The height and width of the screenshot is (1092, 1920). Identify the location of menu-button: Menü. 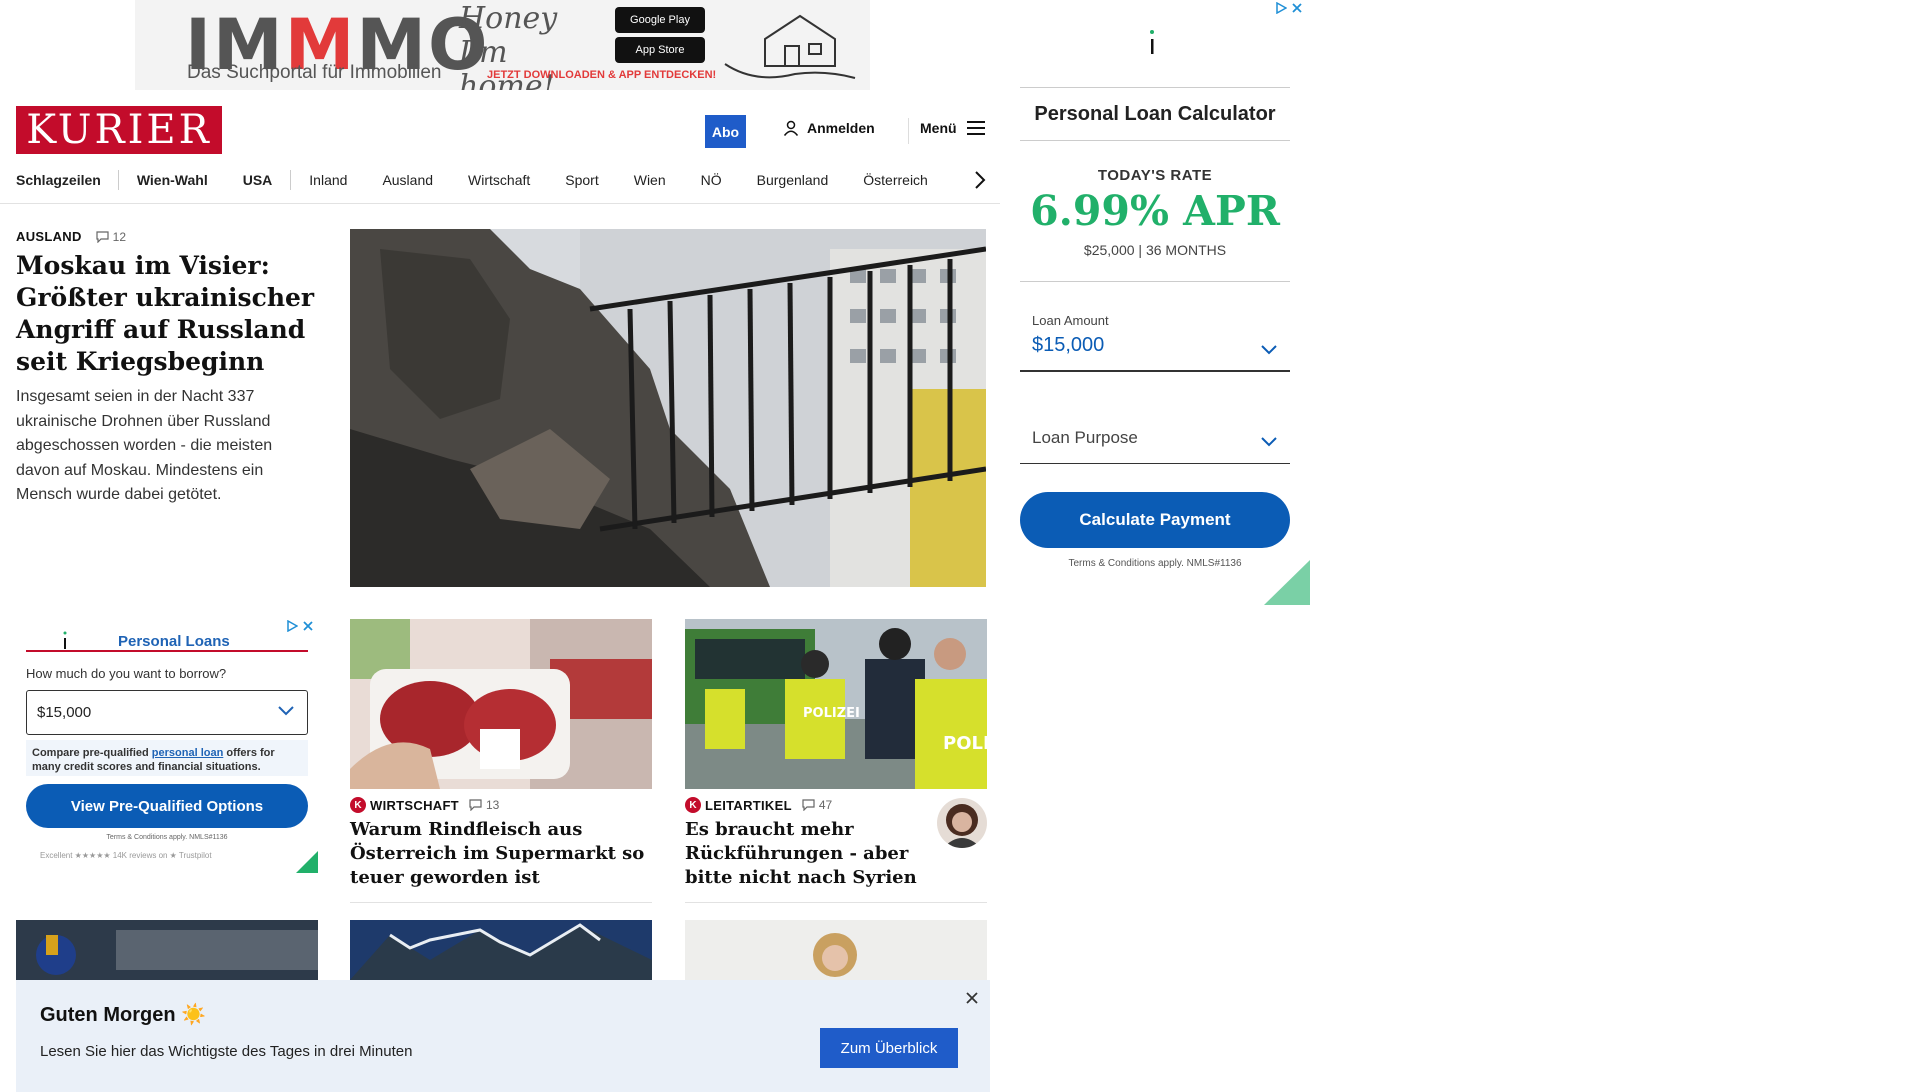
(952, 128).